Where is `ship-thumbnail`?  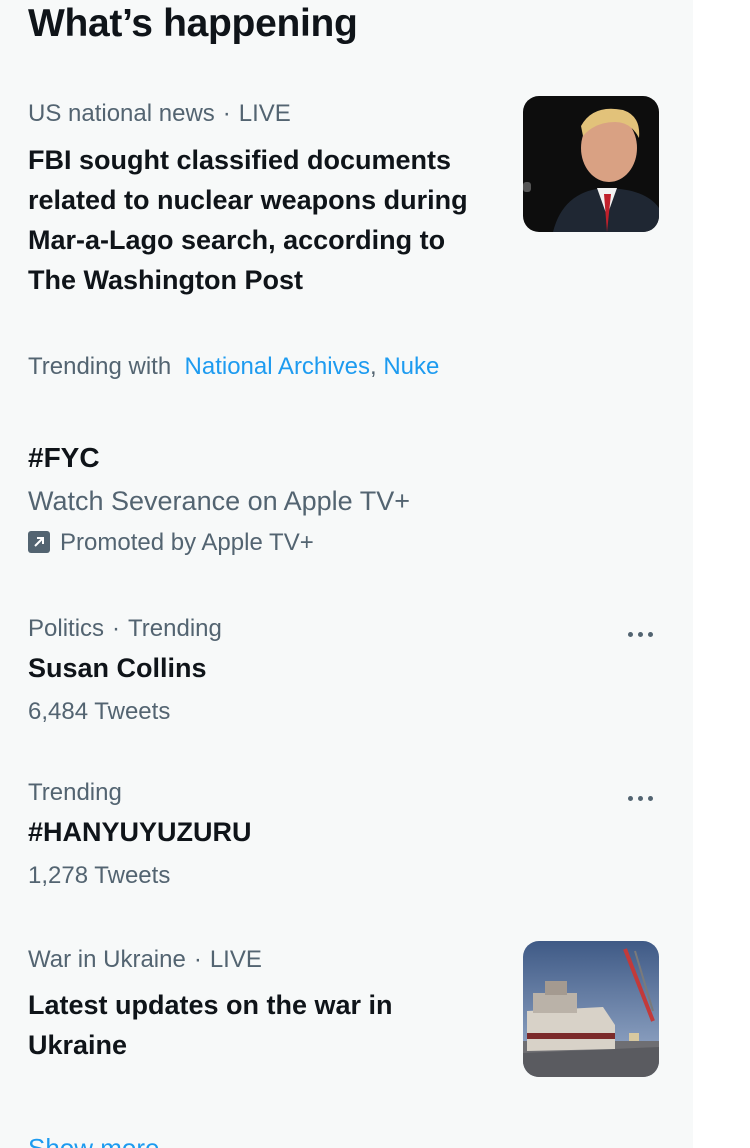
ship-thumbnail is located at coordinates (591, 1009).